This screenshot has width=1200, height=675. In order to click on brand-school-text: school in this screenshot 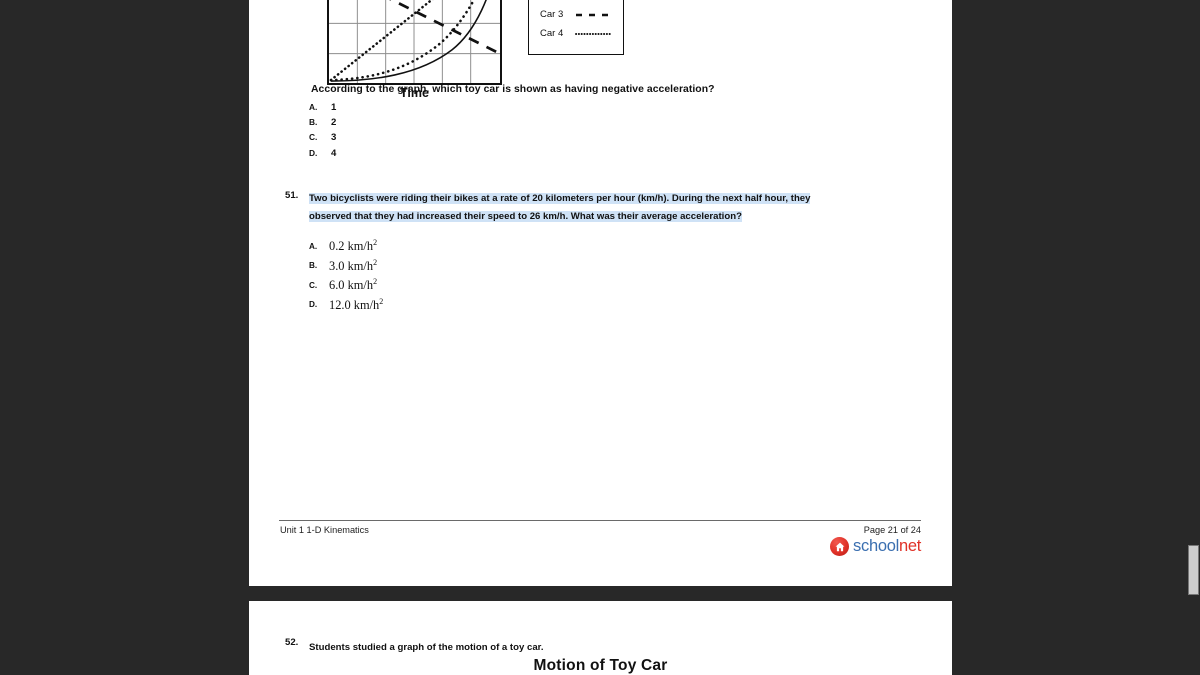, I will do `click(876, 546)`.